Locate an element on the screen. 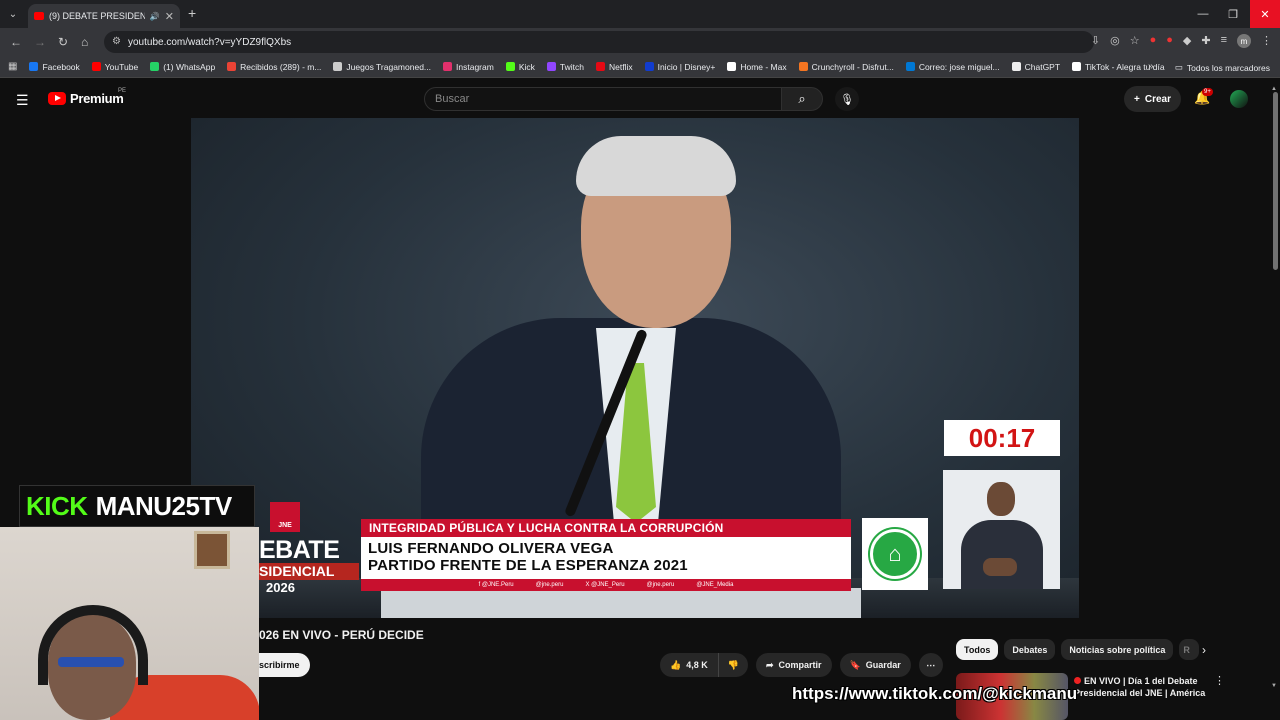  more-bookmarks-icon: » is located at coordinates (1151, 66).